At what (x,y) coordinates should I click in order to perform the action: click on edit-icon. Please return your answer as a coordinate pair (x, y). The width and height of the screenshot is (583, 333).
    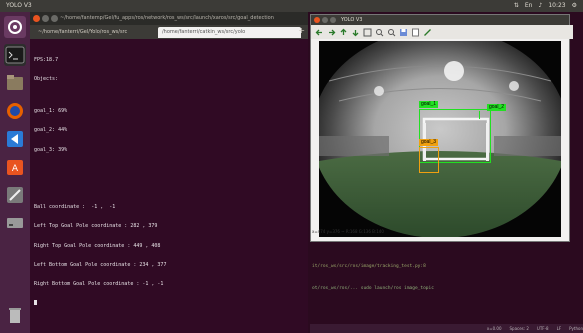
    Looking at the image, I should click on (427, 32).